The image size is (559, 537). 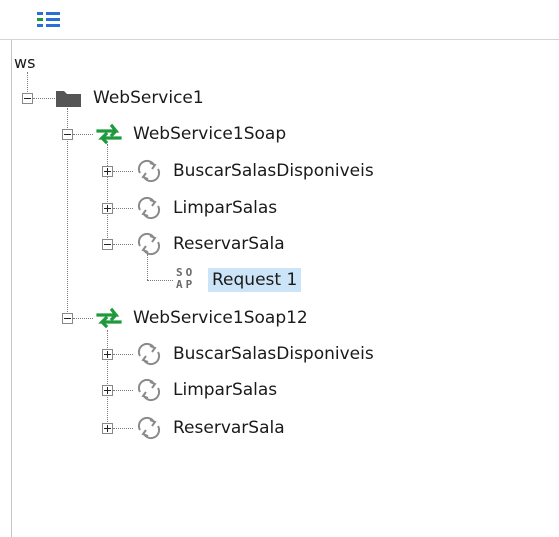 What do you see at coordinates (25, 62) in the screenshot?
I see `tree-root-label: ws` at bounding box center [25, 62].